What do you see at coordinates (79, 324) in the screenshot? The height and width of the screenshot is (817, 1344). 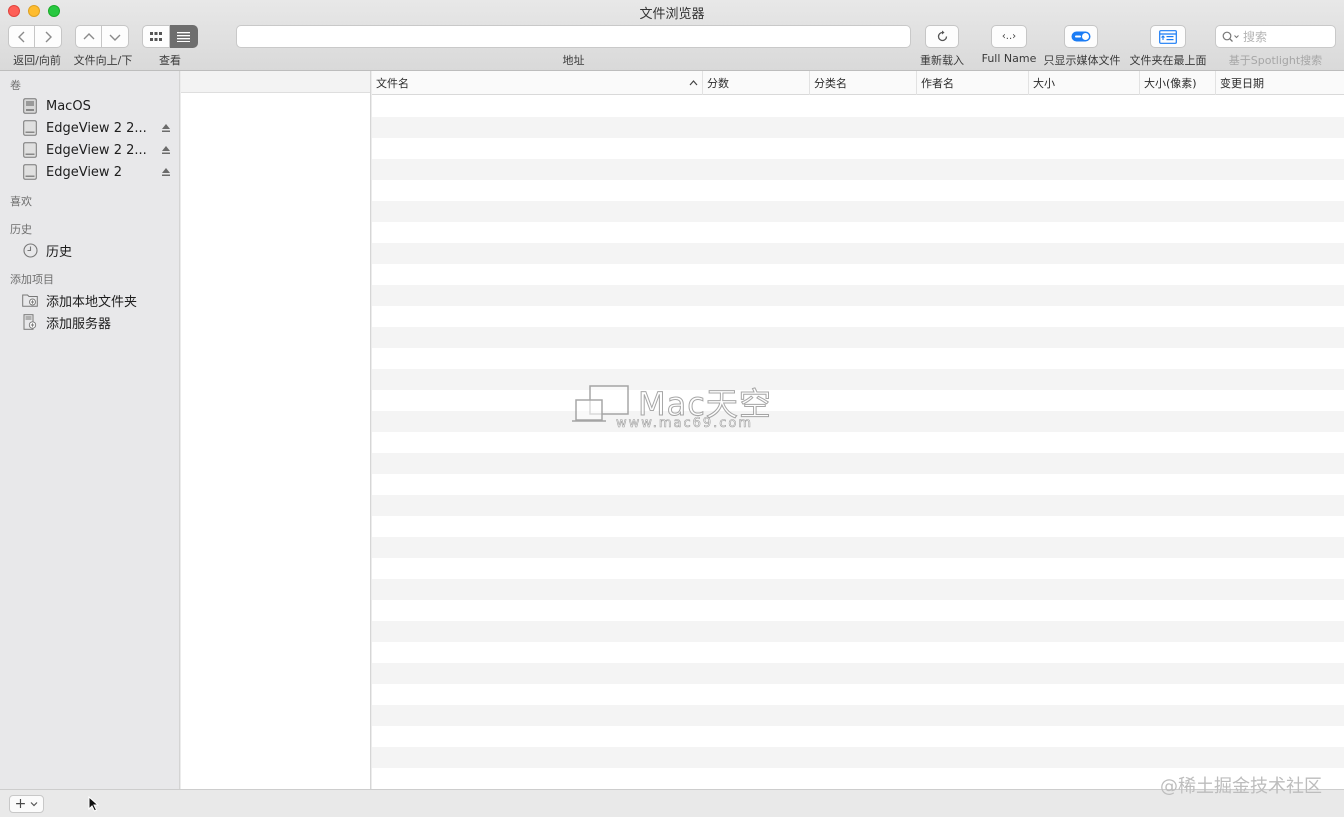 I see `sidebar-item-label: 添加服务器` at bounding box center [79, 324].